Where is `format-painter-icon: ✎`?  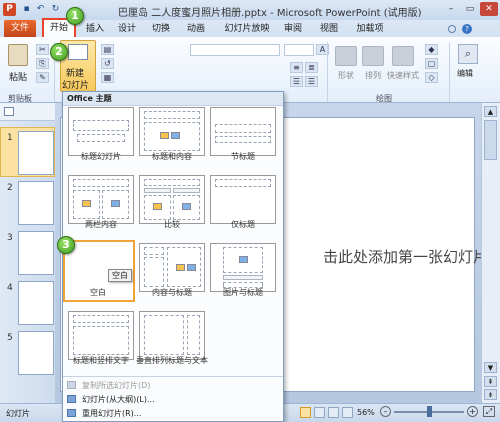 format-painter-icon: ✎ is located at coordinates (42, 77).